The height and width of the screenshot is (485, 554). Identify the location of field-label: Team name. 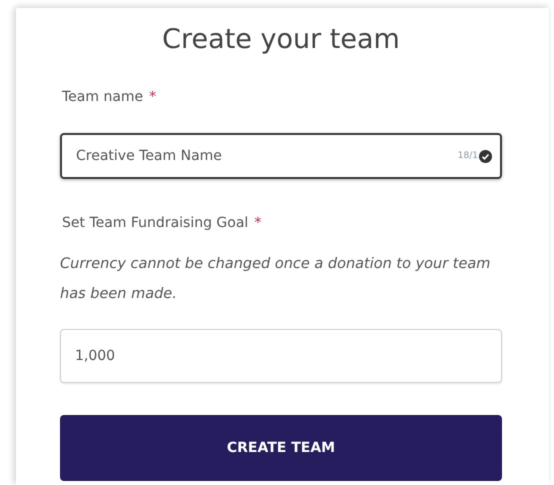
(103, 97).